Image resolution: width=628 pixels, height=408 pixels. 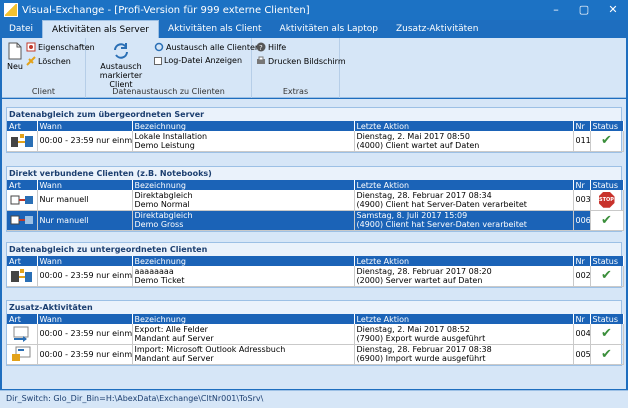 What do you see at coordinates (215, 29) in the screenshot?
I see `tab-client: Aktivitäten als Client` at bounding box center [215, 29].